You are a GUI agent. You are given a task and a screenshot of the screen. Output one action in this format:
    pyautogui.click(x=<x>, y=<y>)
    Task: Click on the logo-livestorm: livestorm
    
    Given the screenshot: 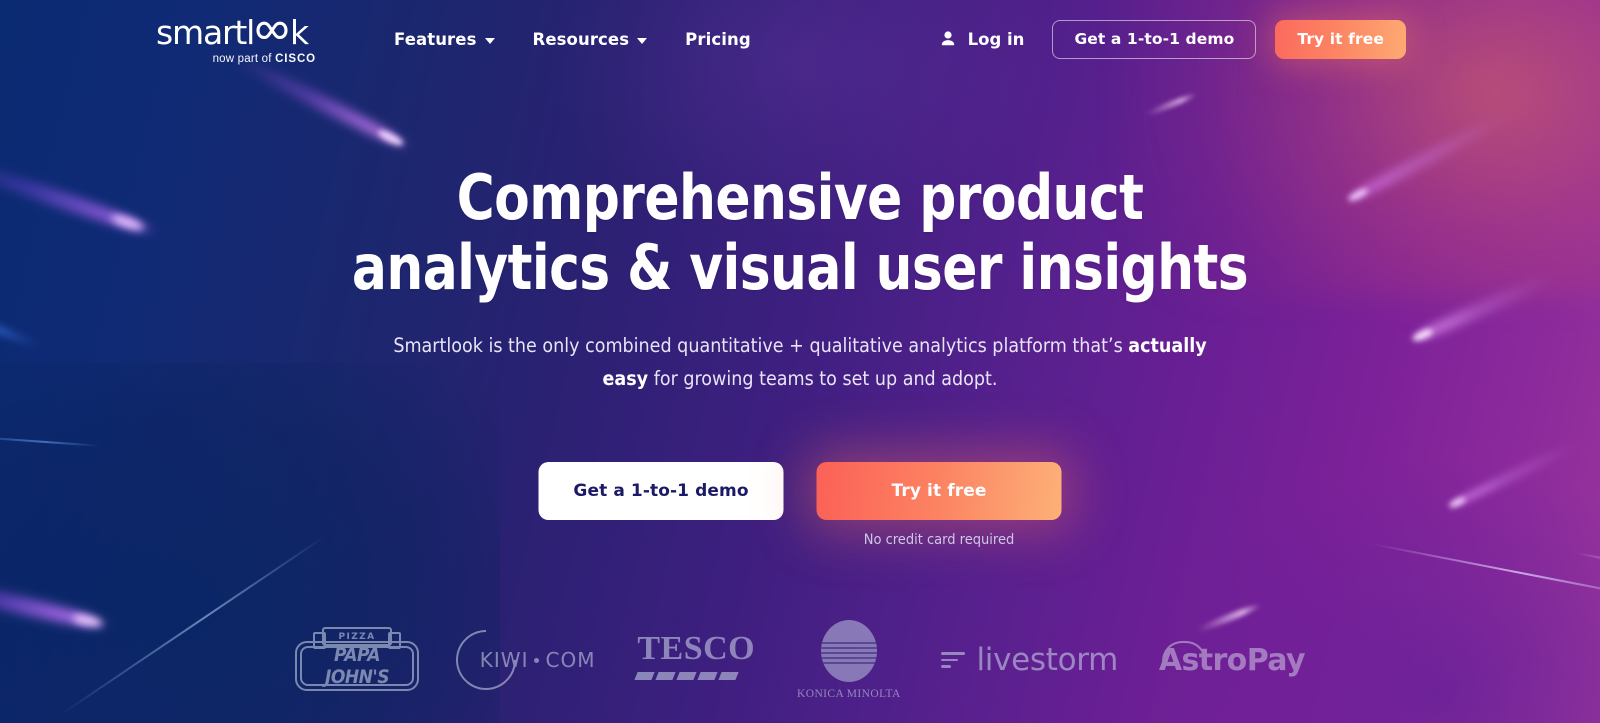 What is the action you would take?
    pyautogui.click(x=1029, y=660)
    